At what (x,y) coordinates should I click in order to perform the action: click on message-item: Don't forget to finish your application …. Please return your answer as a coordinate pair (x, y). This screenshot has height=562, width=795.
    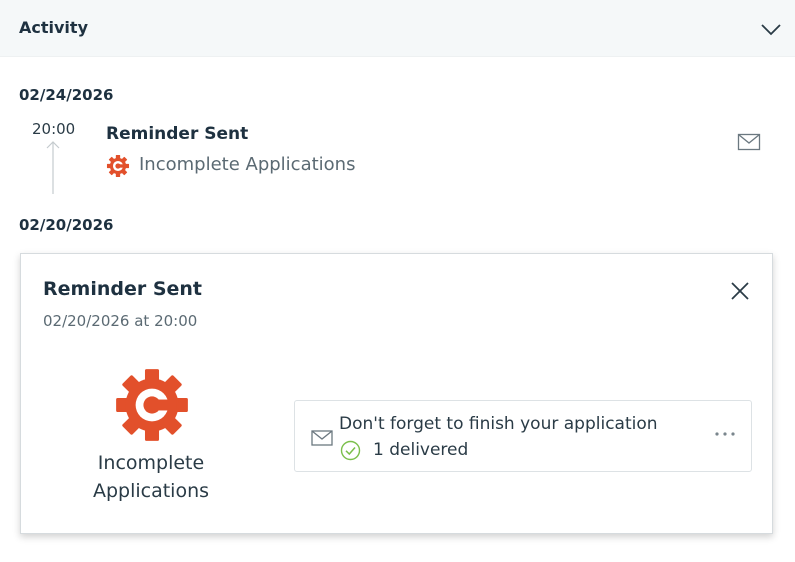
    Looking at the image, I should click on (523, 436).